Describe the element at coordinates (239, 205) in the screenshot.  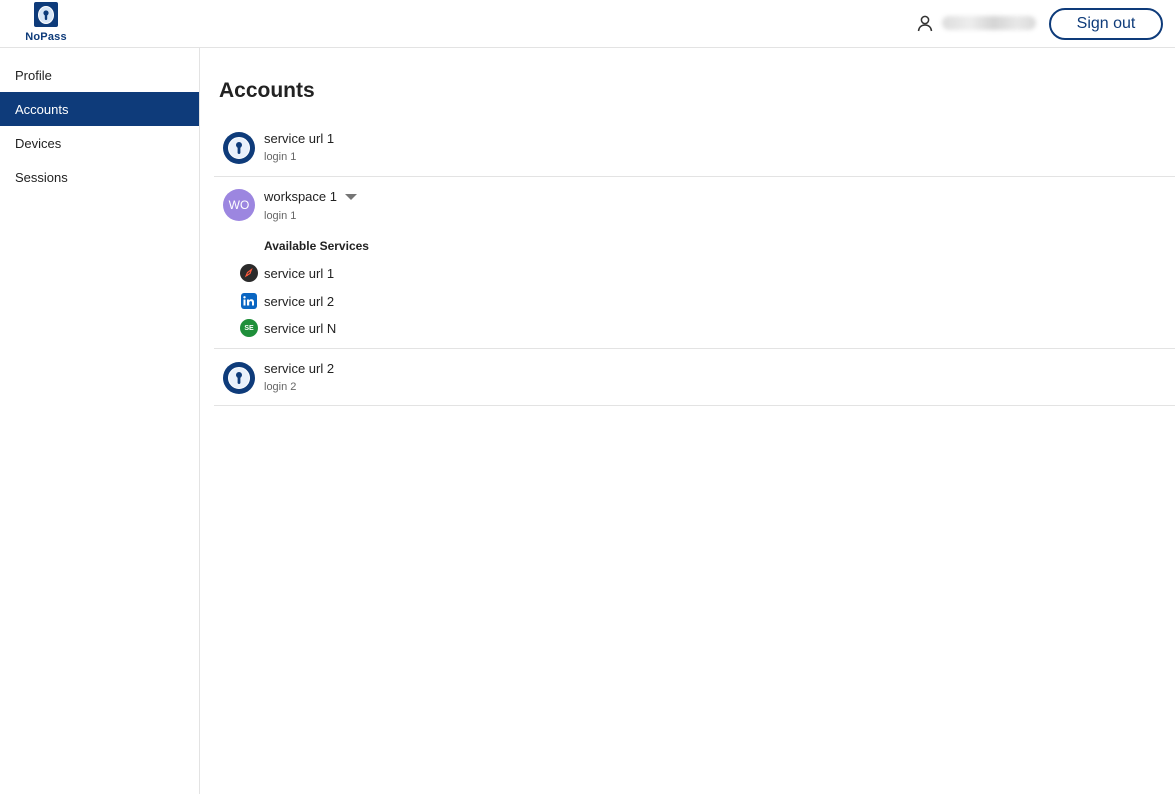
I see `workspace-avatar: WO` at that location.